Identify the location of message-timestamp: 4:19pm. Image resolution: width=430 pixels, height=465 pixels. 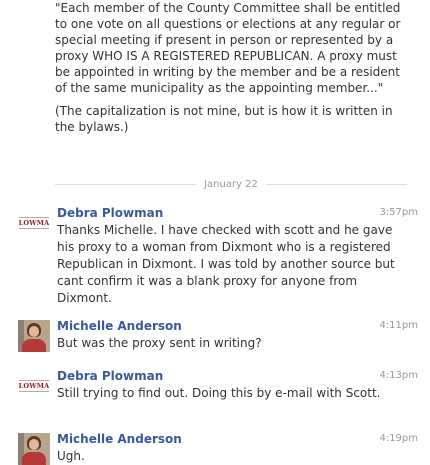
(398, 438).